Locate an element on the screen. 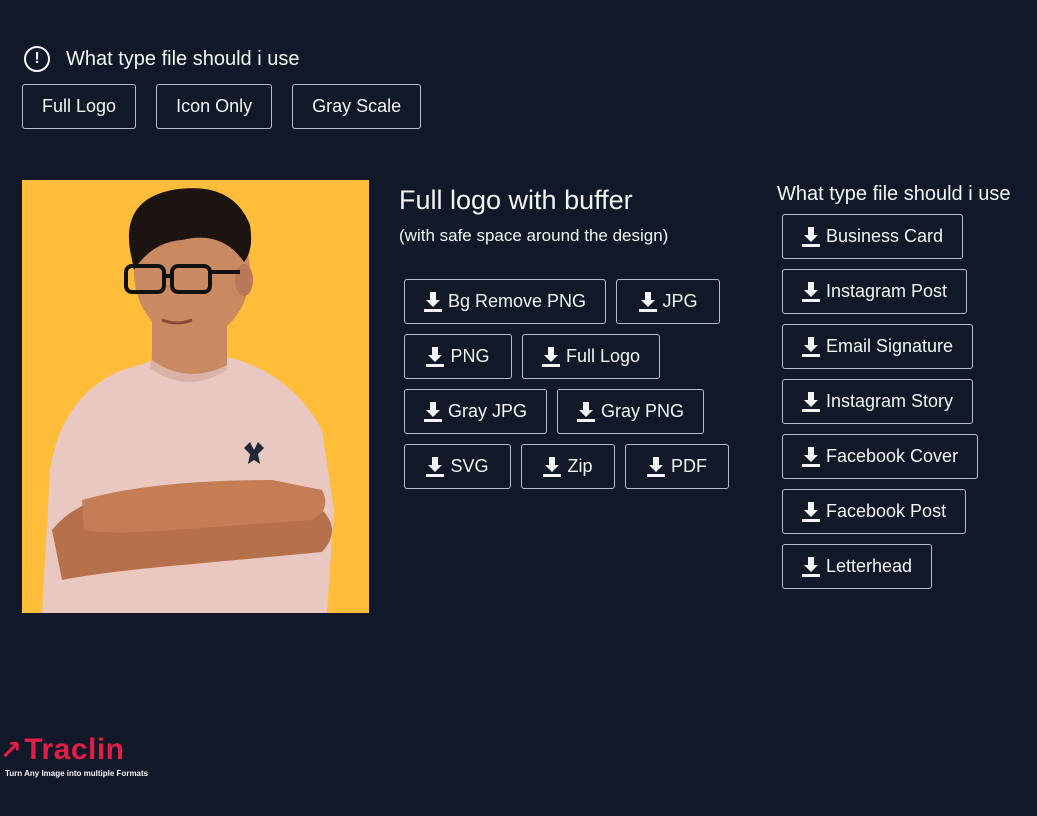 The width and height of the screenshot is (1037, 816). usage-title: What type file should i use is located at coordinates (894, 194).